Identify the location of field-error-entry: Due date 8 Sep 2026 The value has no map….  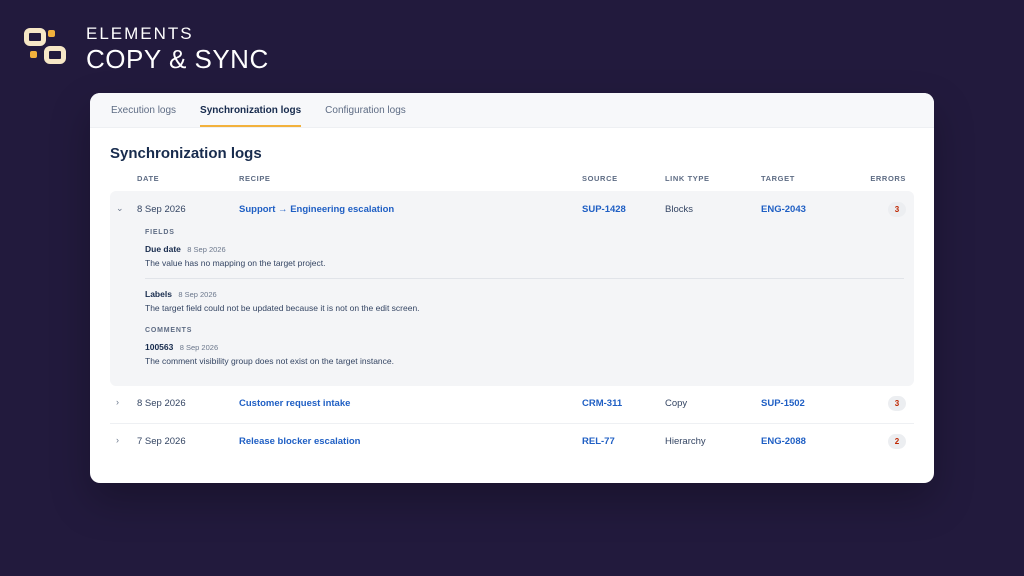
(524, 256).